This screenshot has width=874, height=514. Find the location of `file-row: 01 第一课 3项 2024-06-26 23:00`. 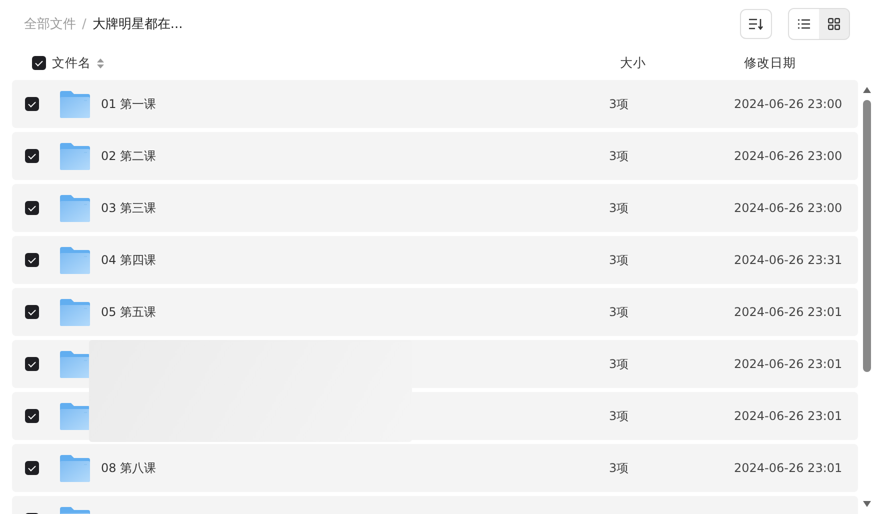

file-row: 01 第一课 3项 2024-06-26 23:00 is located at coordinates (435, 104).